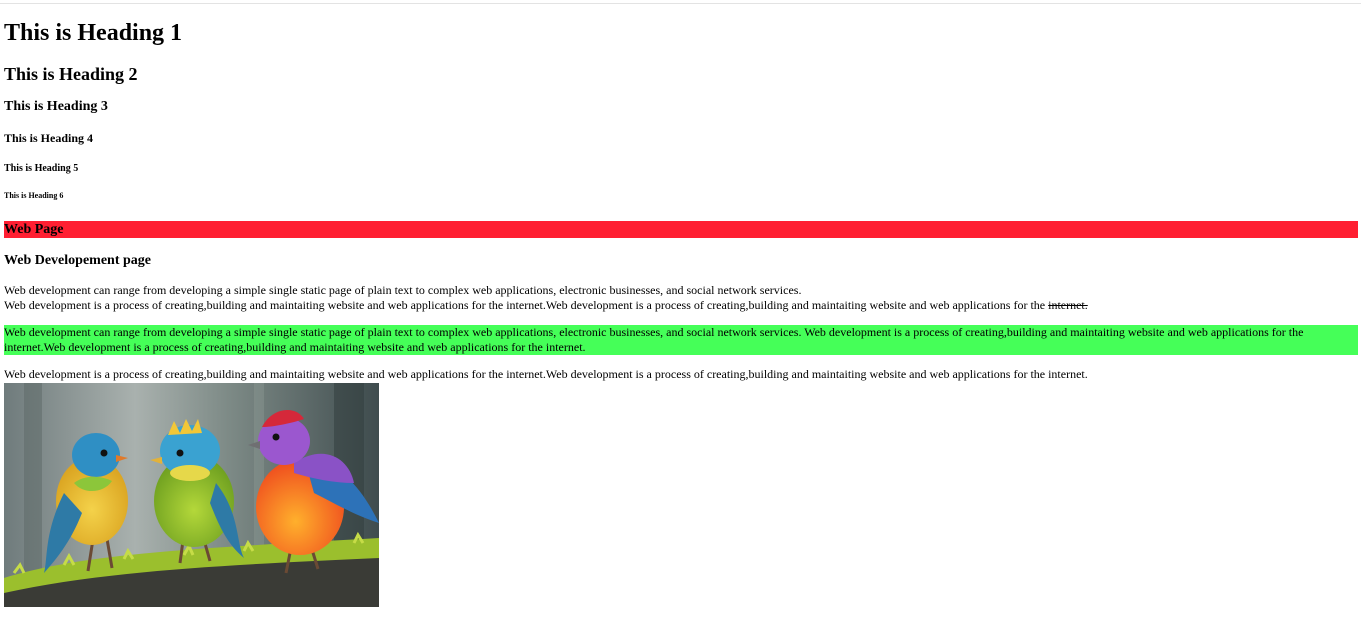 The width and height of the screenshot is (1361, 643). What do you see at coordinates (77, 260) in the screenshot?
I see `web-development-subheading: Web Developement page` at bounding box center [77, 260].